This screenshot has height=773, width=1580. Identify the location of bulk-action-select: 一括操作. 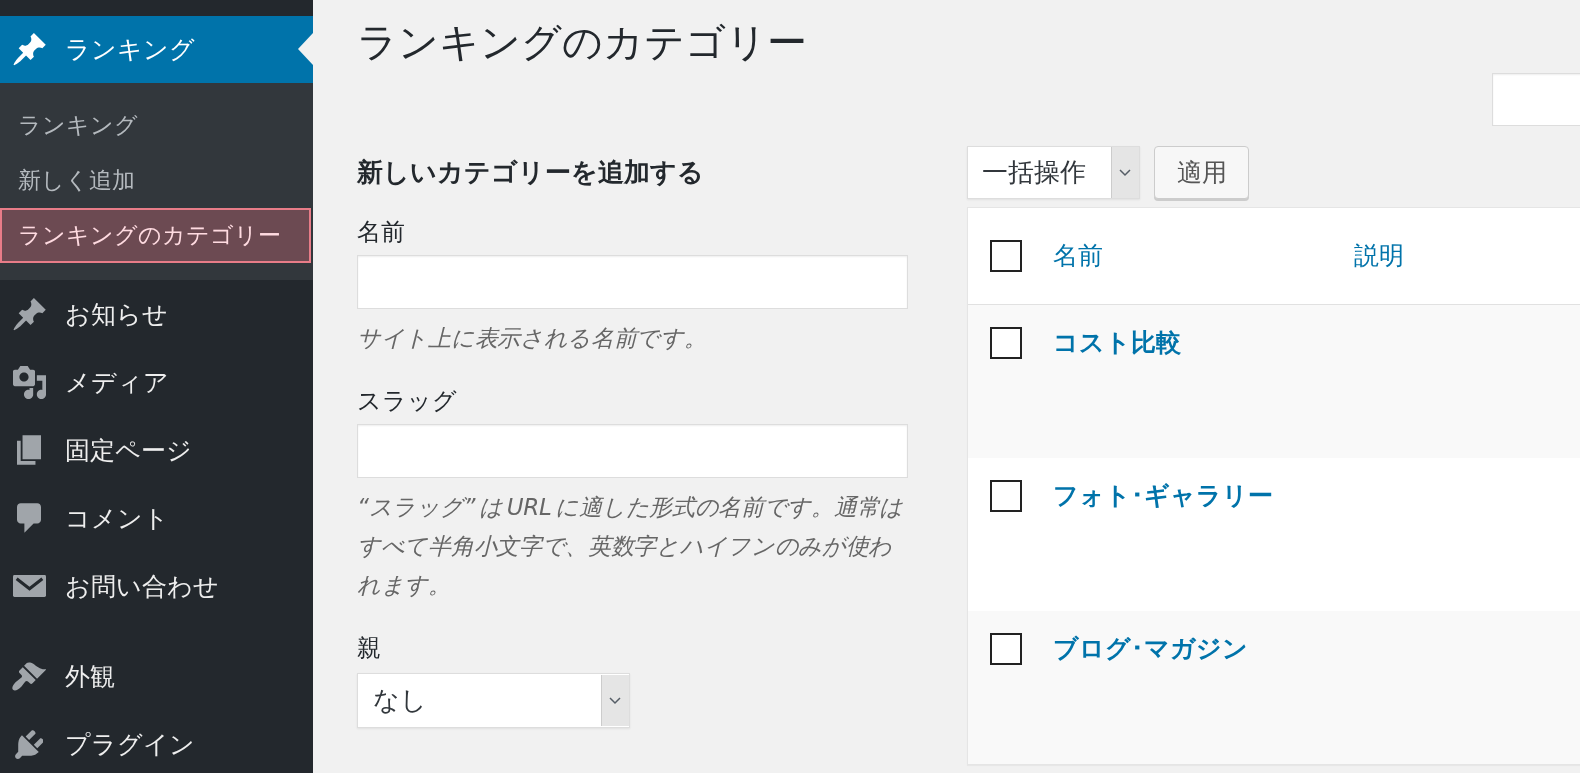
(1053, 172).